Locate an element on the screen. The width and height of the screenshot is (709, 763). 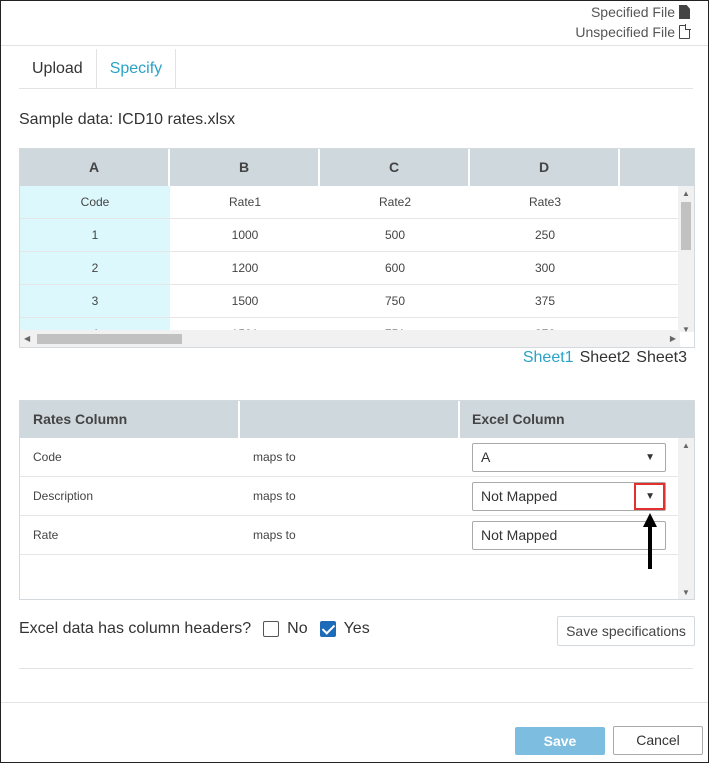
grid-horizontal-scrollbar: ◀ ▶ is located at coordinates (350, 338).